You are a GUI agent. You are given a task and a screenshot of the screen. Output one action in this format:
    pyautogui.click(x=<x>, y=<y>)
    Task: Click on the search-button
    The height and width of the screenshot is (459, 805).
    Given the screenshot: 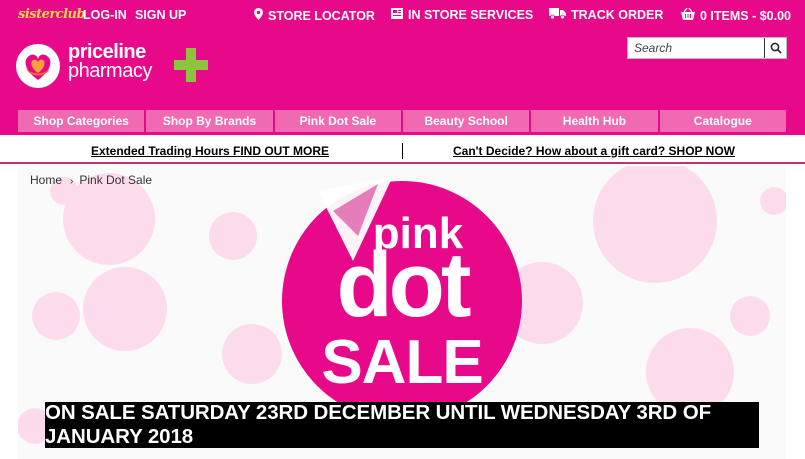 What is the action you would take?
    pyautogui.click(x=775, y=48)
    